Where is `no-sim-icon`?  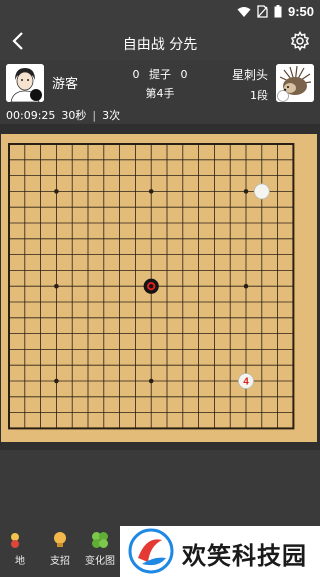
no-sim-icon is located at coordinates (262, 11).